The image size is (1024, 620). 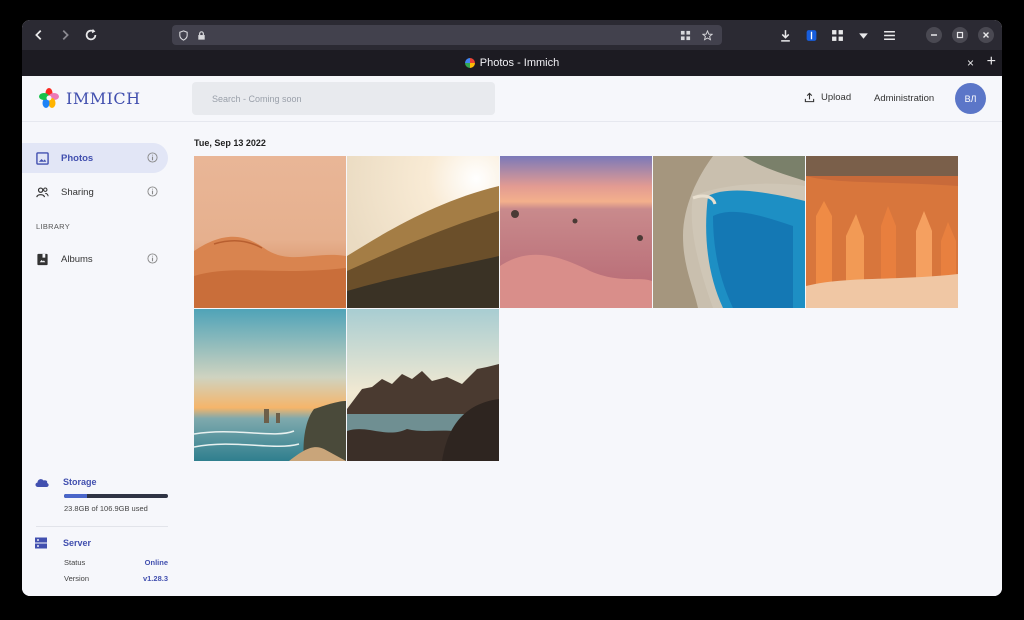 What do you see at coordinates (986, 35) in the screenshot?
I see `close-window-icon` at bounding box center [986, 35].